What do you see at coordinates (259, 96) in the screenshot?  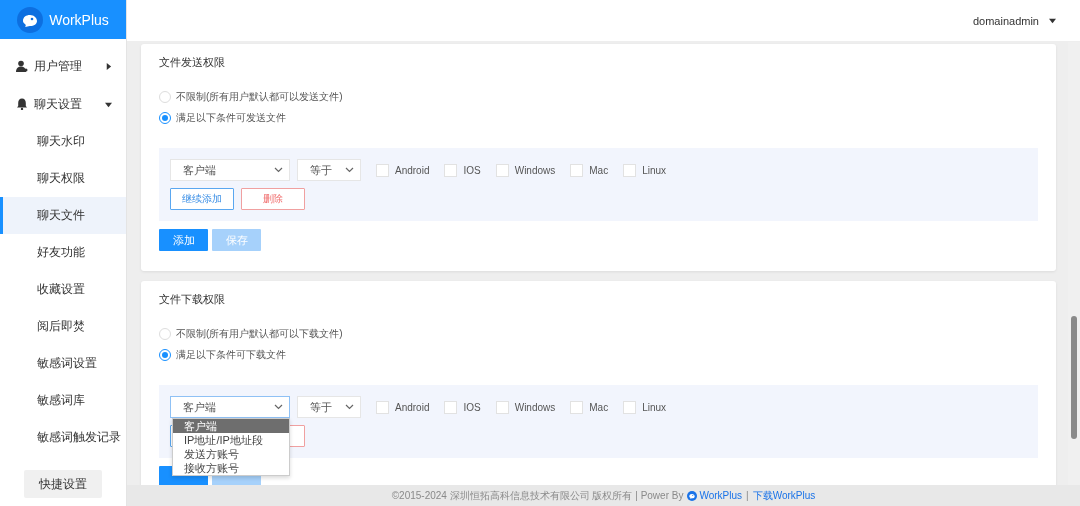 I see `radio-label: 不限制(所有用户默认都可以发送文件)` at bounding box center [259, 96].